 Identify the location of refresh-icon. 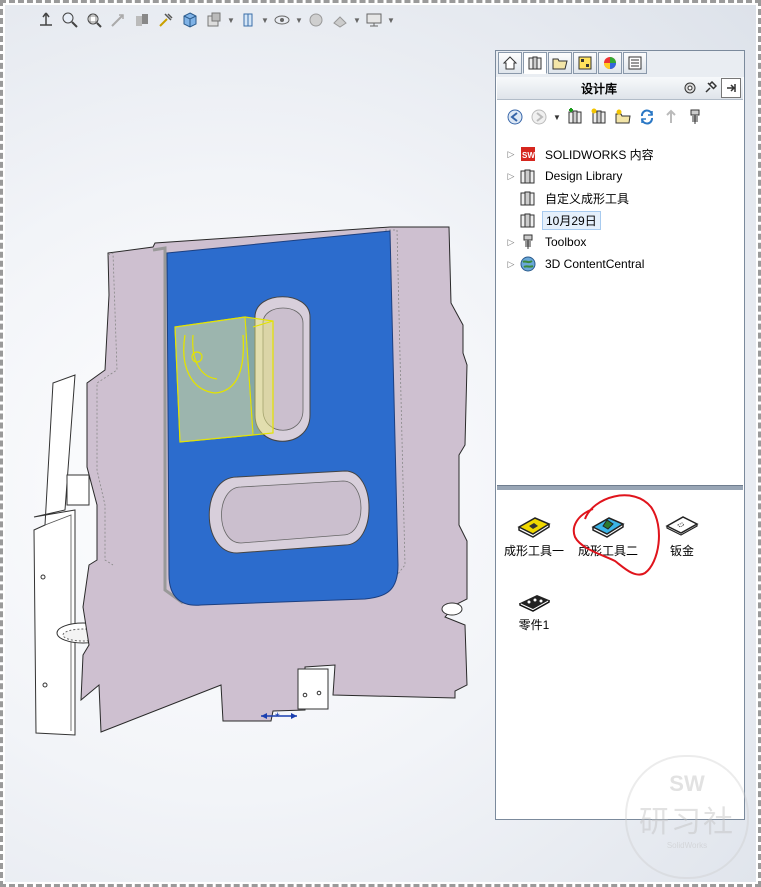
(647, 117).